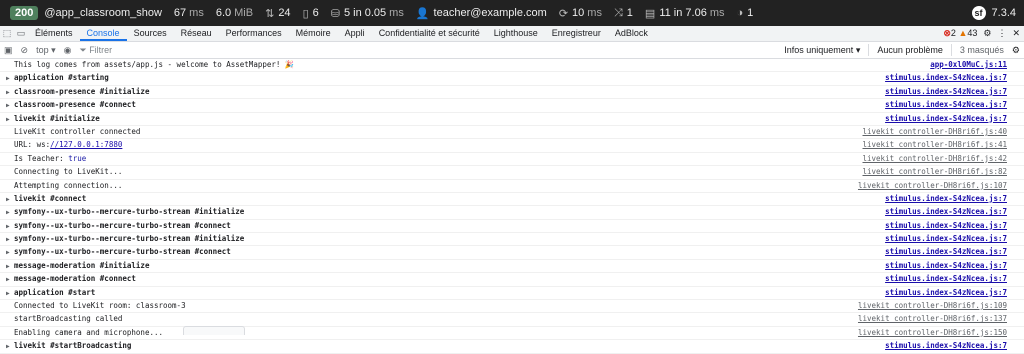  What do you see at coordinates (150, 33) in the screenshot?
I see `tab-sources: Sources` at bounding box center [150, 33].